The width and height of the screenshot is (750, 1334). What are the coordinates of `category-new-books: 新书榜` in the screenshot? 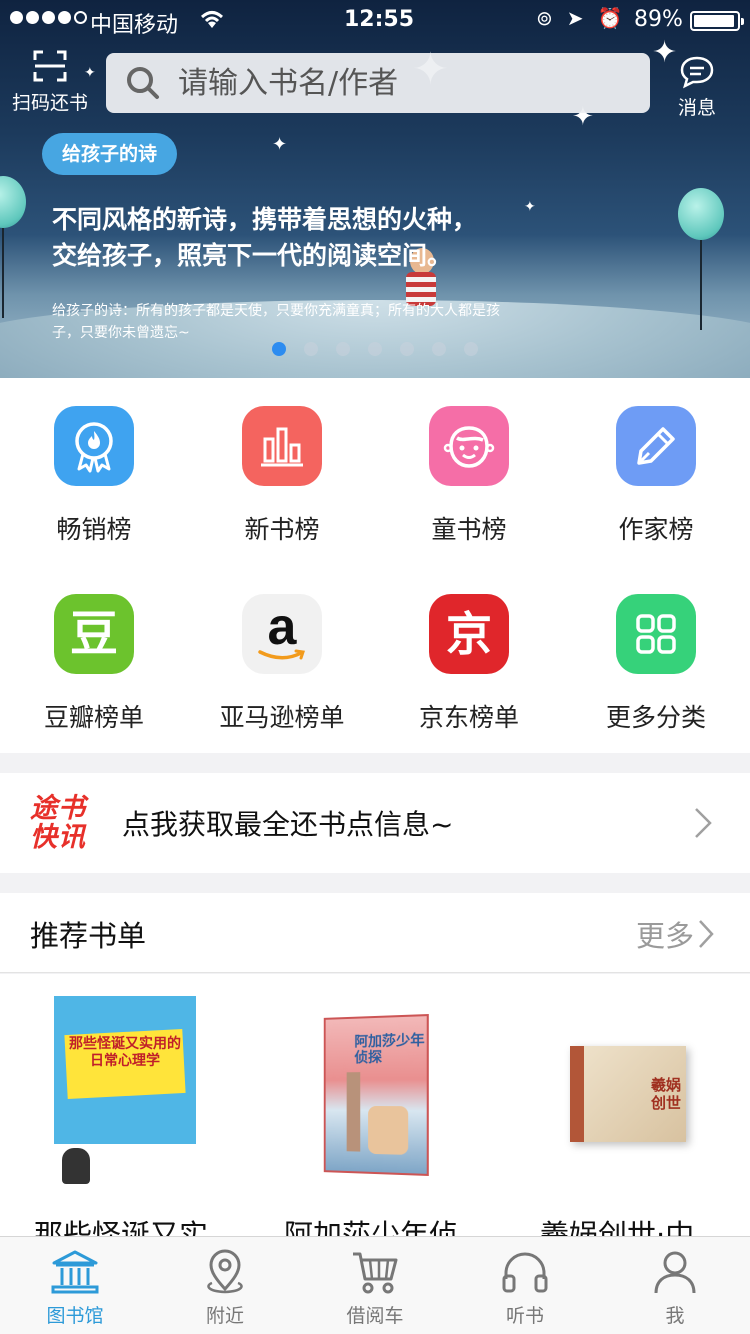 It's located at (282, 476).